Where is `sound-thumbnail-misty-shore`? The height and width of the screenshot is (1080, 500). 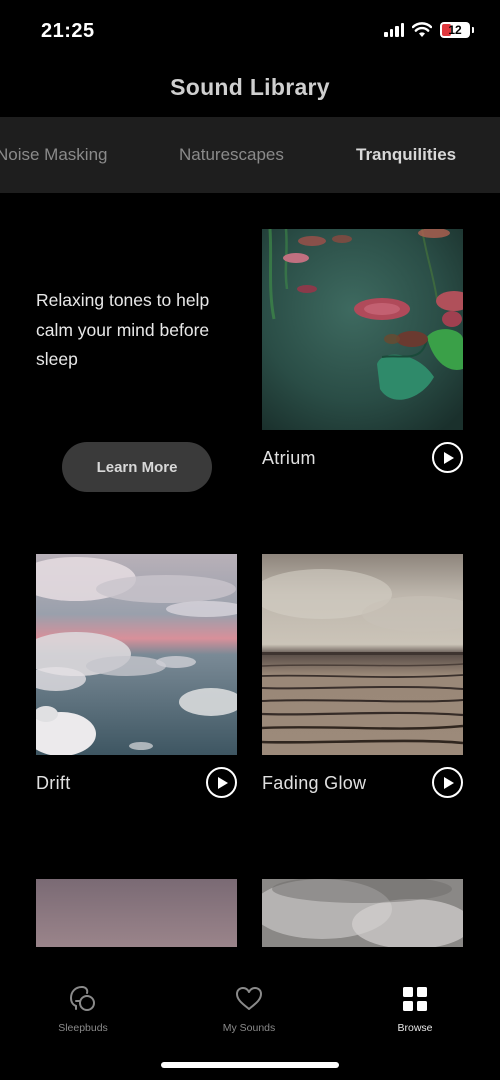 sound-thumbnail-misty-shore is located at coordinates (362, 654).